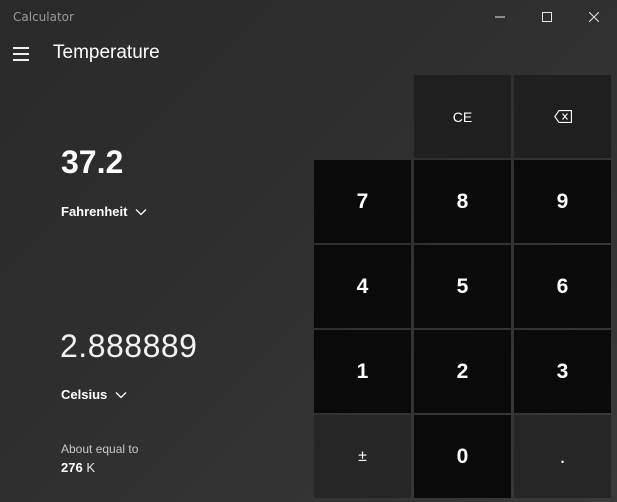  I want to click on close-icon, so click(594, 17).